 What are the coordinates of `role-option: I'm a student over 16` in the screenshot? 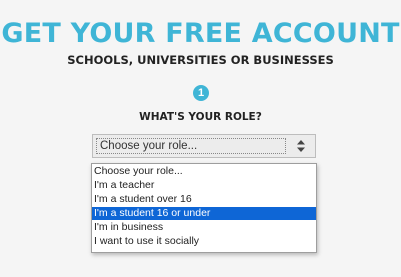 It's located at (204, 199).